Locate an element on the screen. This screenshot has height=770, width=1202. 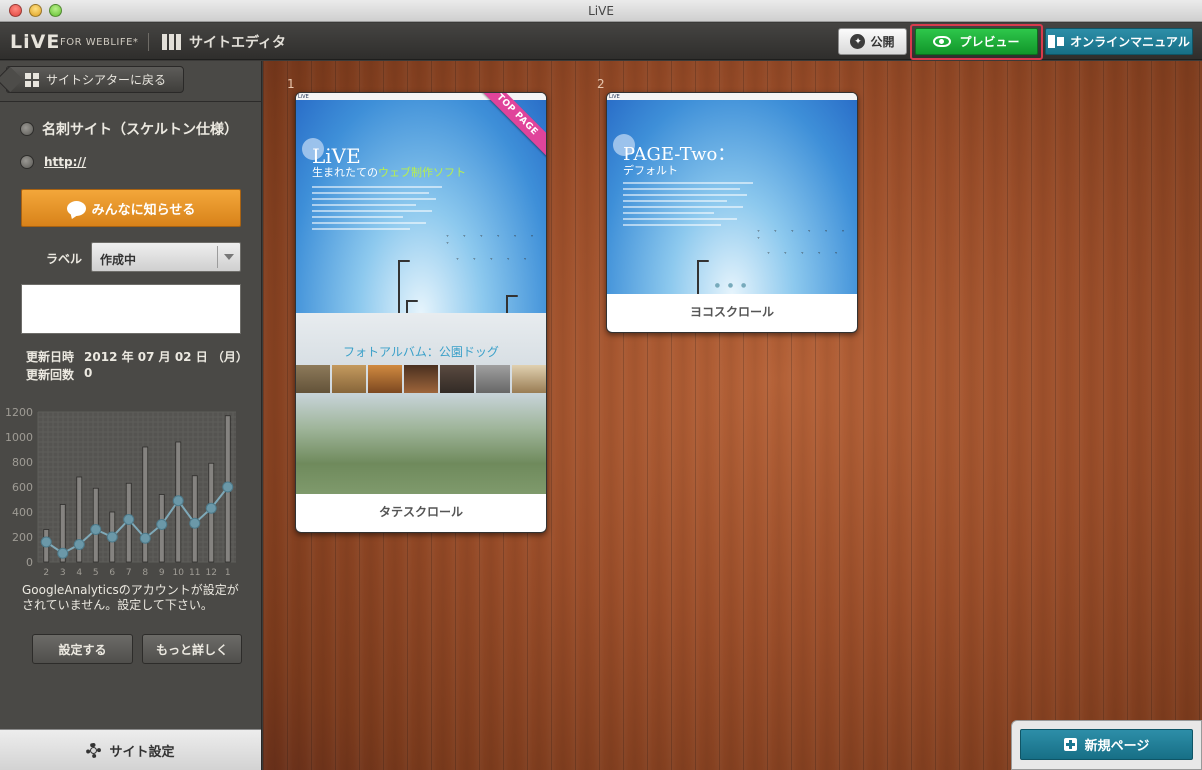
site-url-row: http:// is located at coordinates (53, 162).